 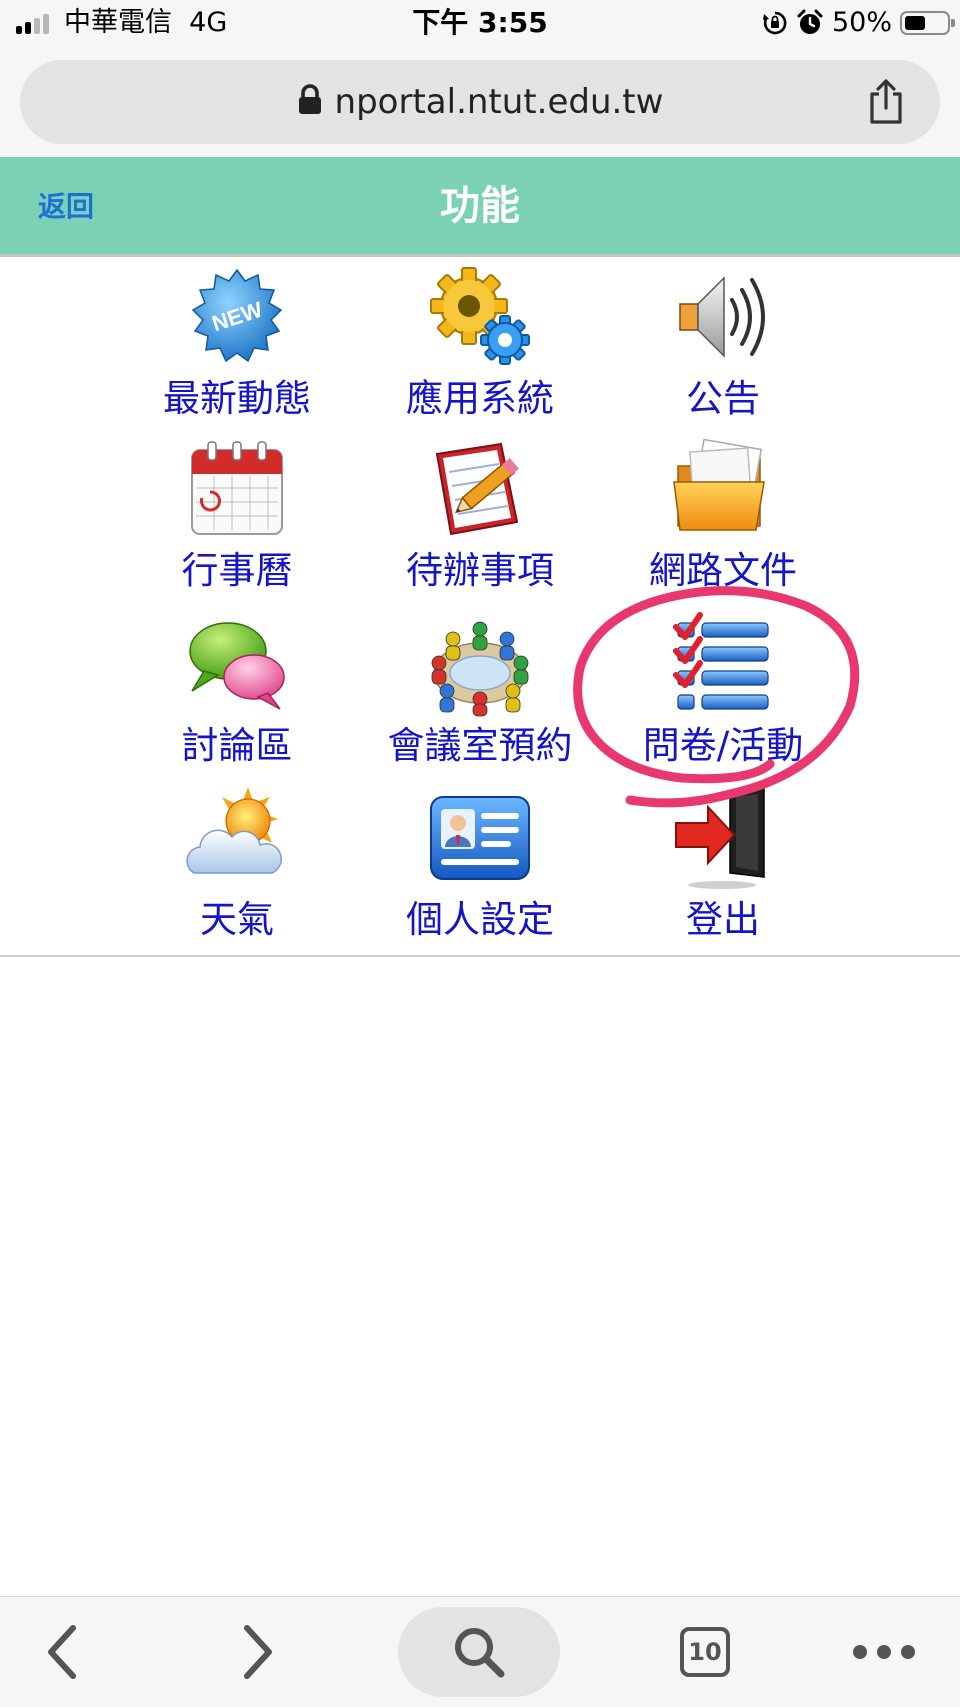 I want to click on function-label: 登出, so click(x=723, y=919).